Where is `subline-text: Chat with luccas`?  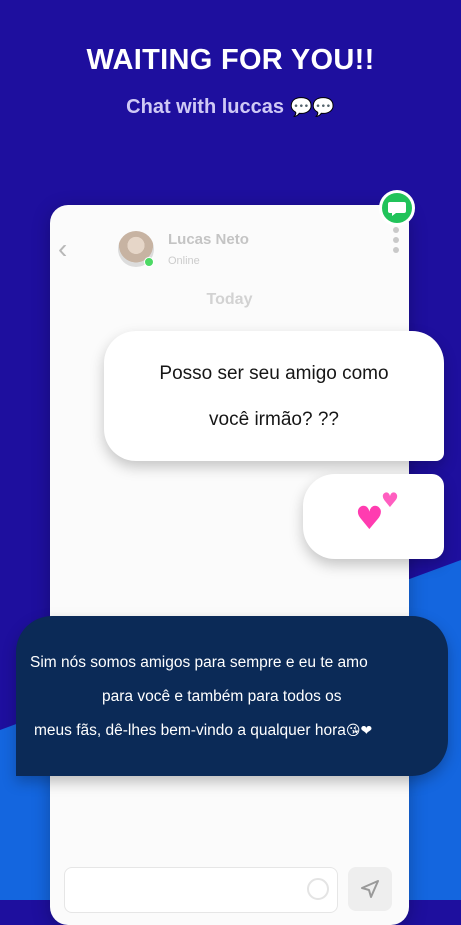
subline-text: Chat with luccas is located at coordinates (205, 107).